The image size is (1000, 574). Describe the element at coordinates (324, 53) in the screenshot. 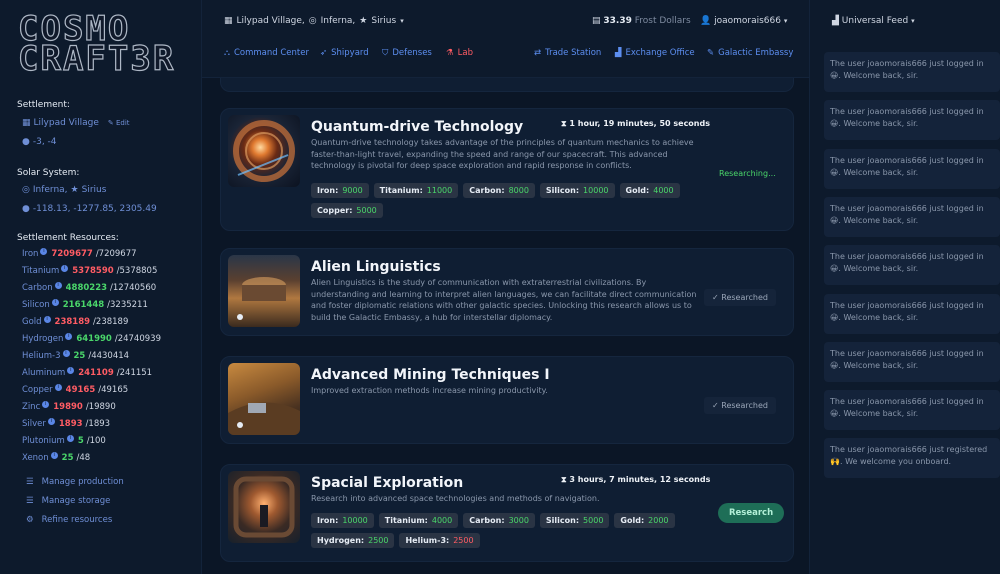

I see `rocket-icon: ➶` at that location.